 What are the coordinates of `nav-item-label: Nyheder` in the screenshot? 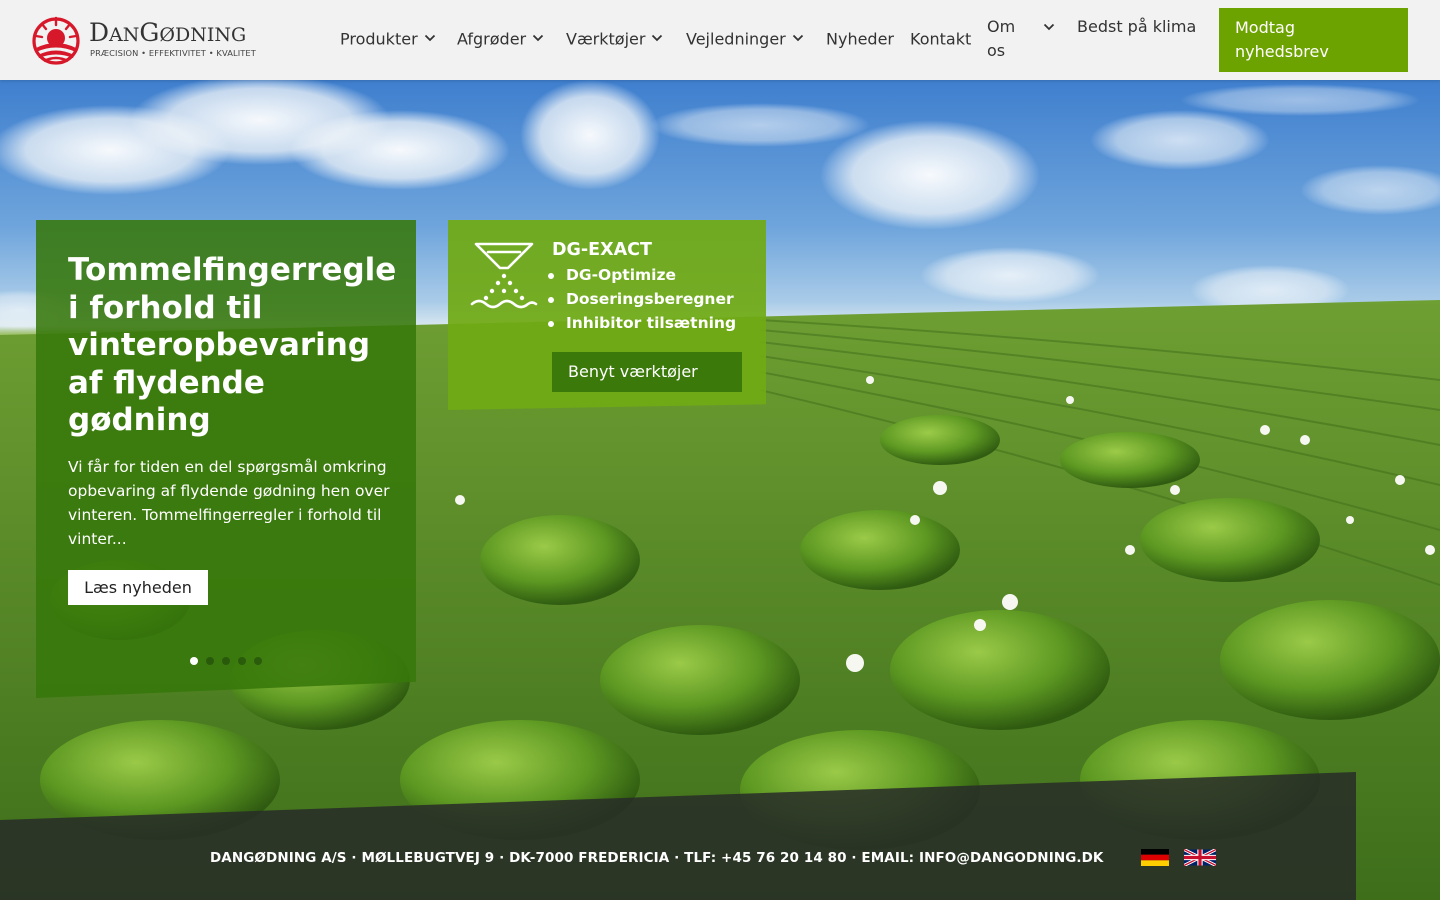 It's located at (860, 39).